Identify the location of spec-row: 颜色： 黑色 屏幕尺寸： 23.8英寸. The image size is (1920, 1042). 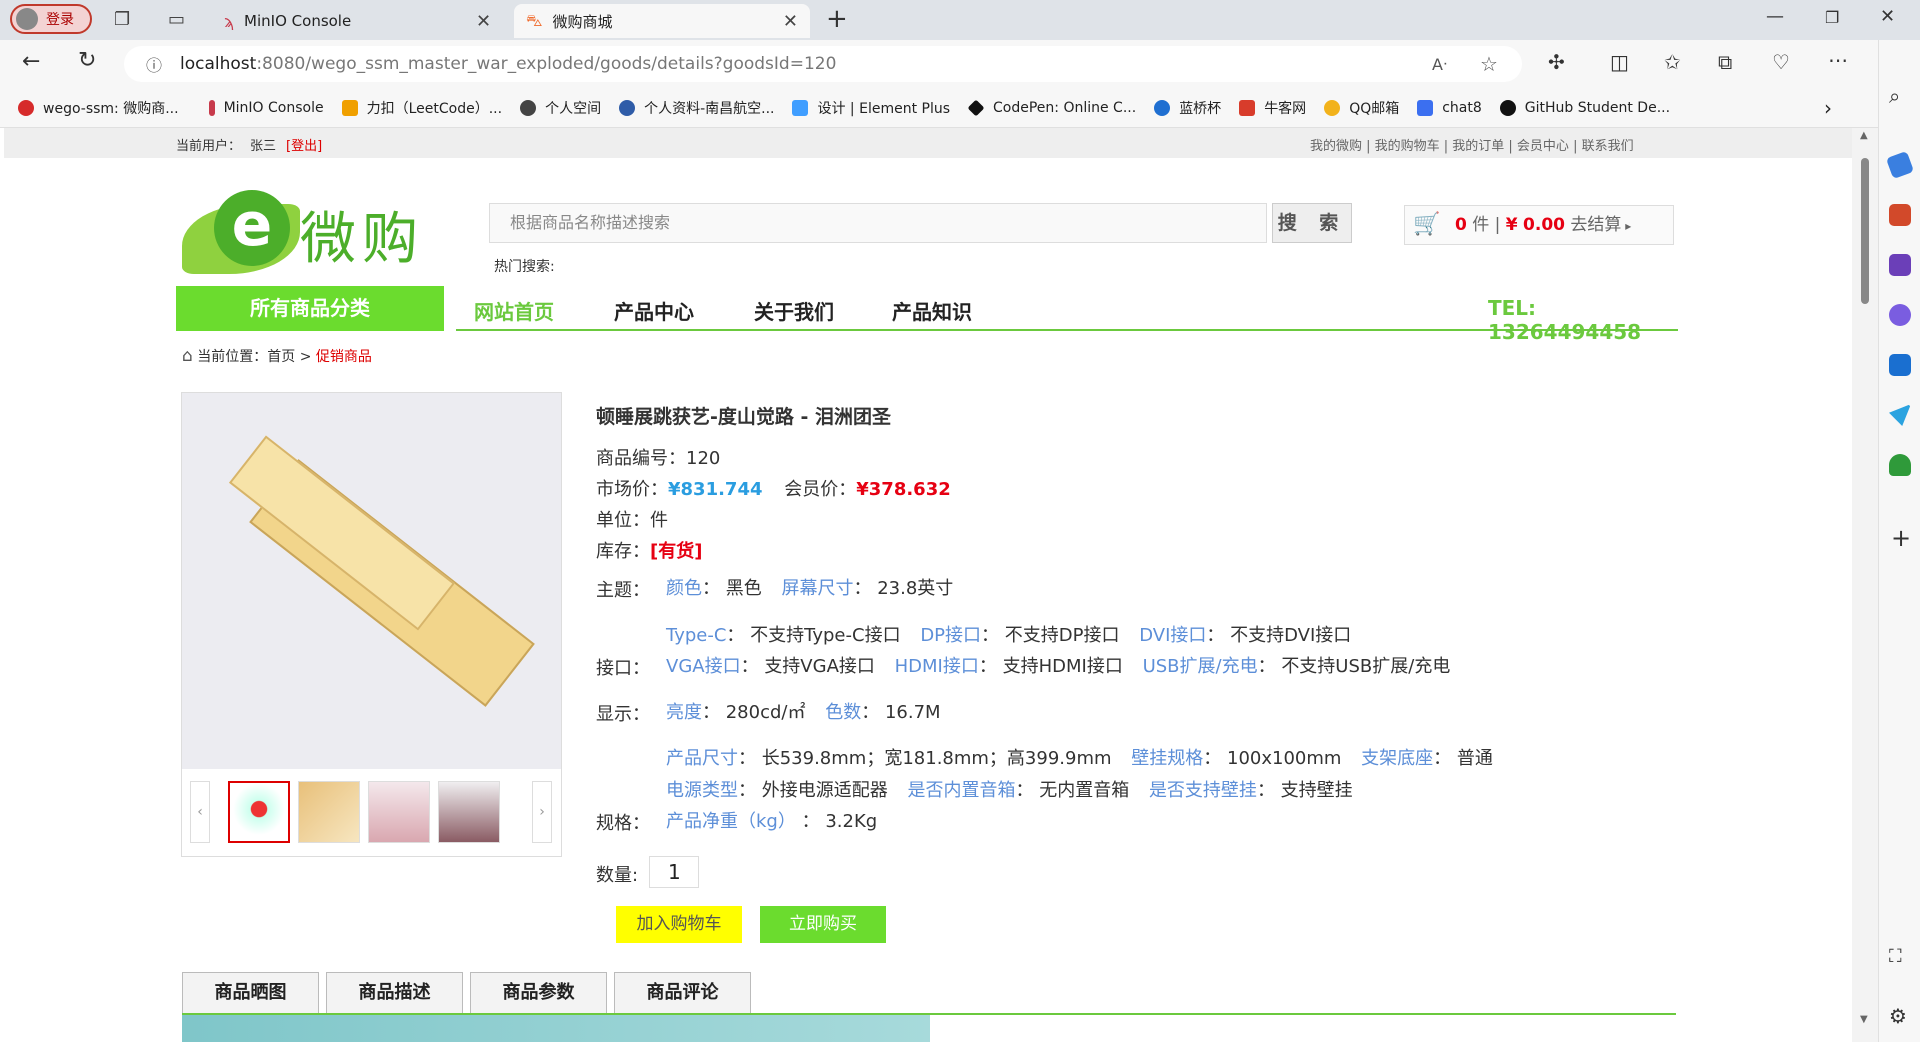
(810, 588).